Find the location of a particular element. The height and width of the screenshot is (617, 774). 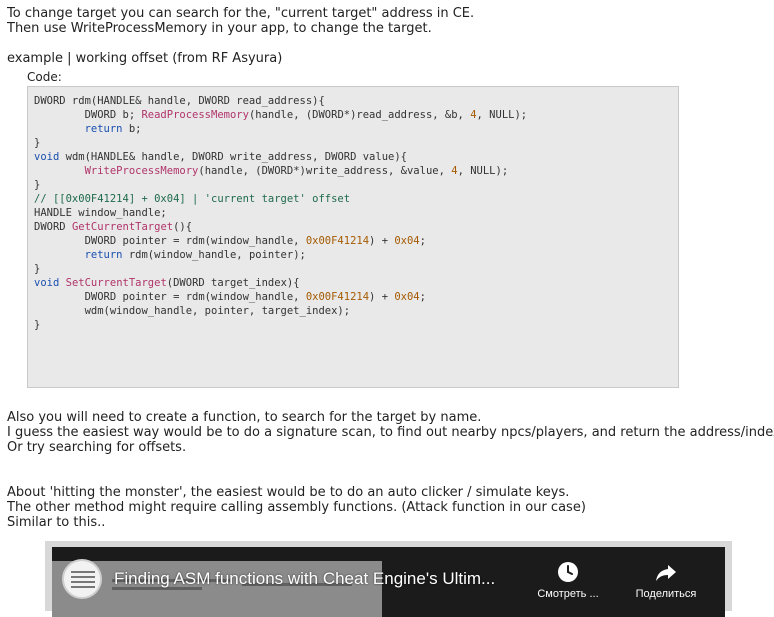

code-line: return rdm(window_handle, pointer); is located at coordinates (280, 255).